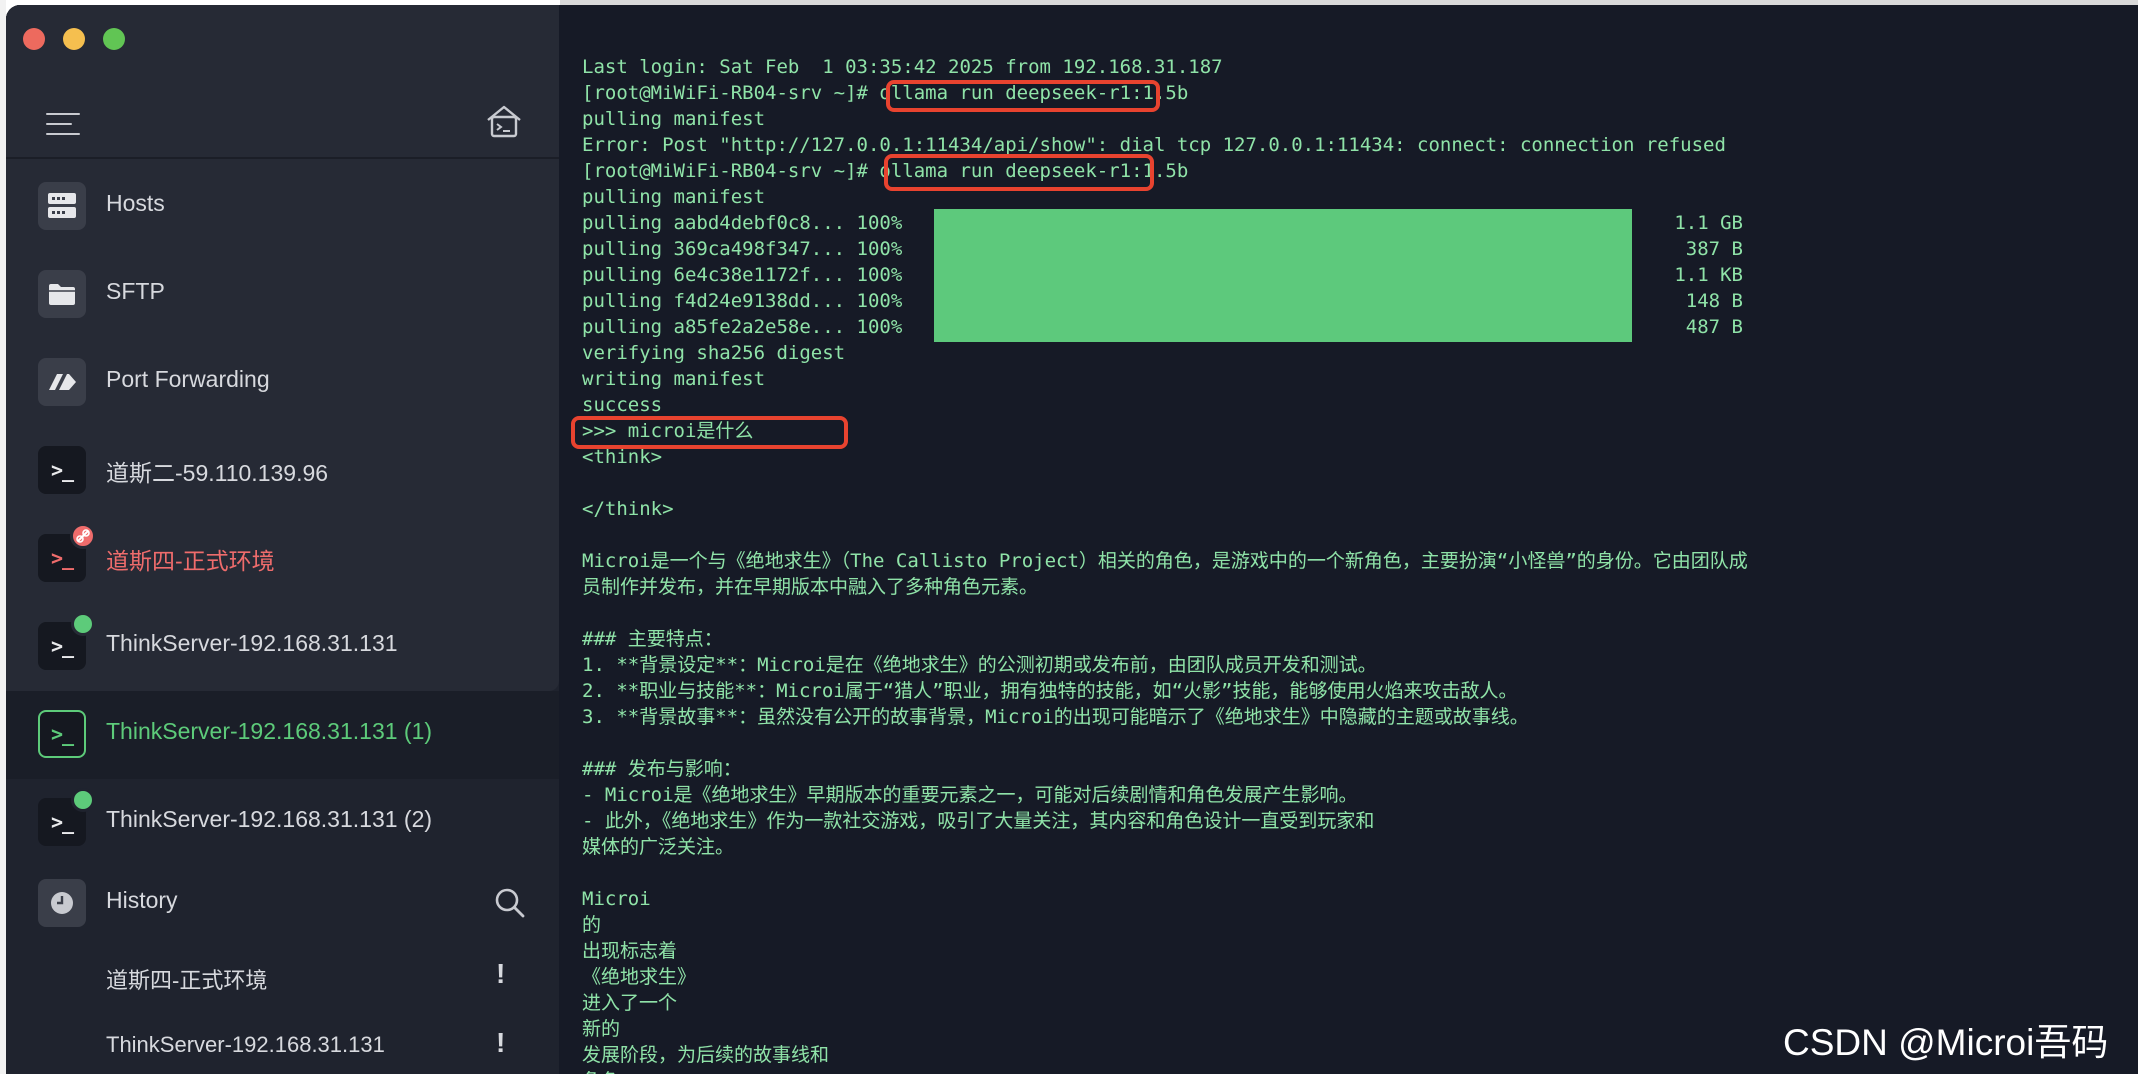  Describe the element at coordinates (63, 124) in the screenshot. I see `hamburger-menu-icon` at that location.